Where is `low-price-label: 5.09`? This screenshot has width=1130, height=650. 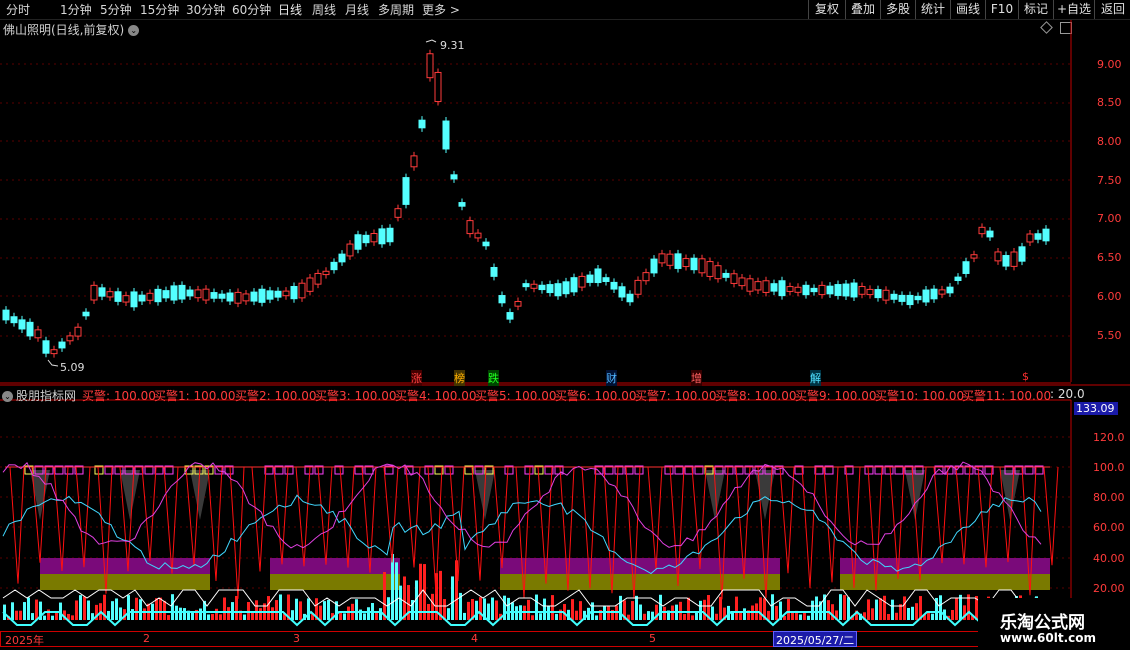
low-price-label: 5.09 is located at coordinates (72, 367).